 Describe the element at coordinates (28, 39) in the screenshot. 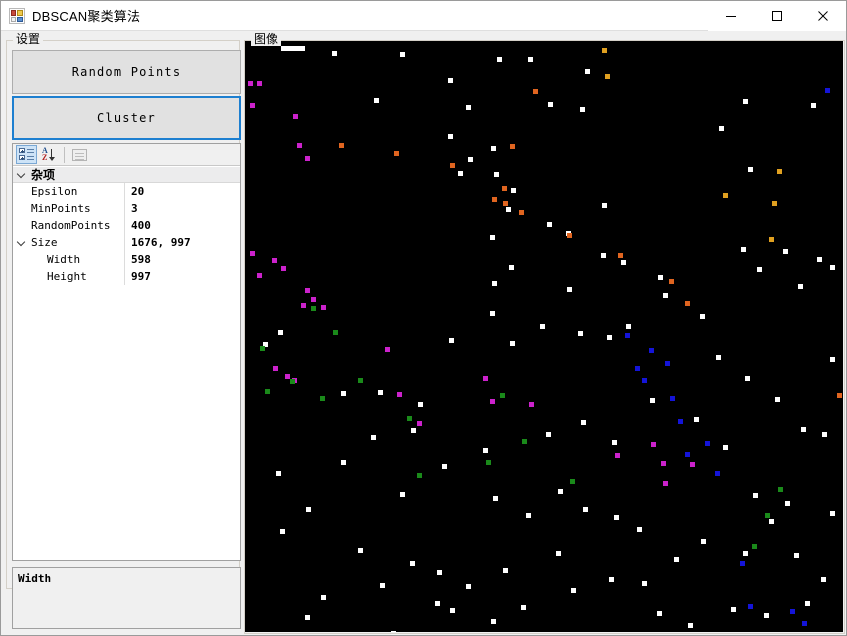

I see `settings-groupbox-label: 设置` at that location.